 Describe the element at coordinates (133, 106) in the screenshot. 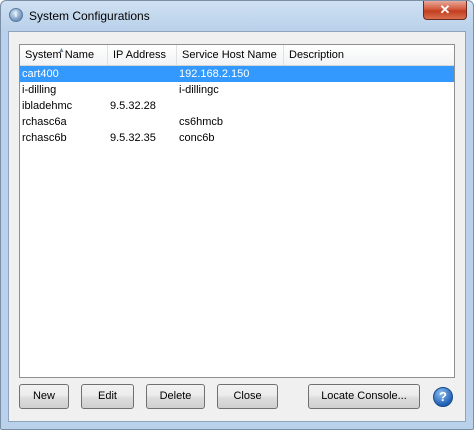

I see `cell-ip-address: 9.5.32.28` at that location.